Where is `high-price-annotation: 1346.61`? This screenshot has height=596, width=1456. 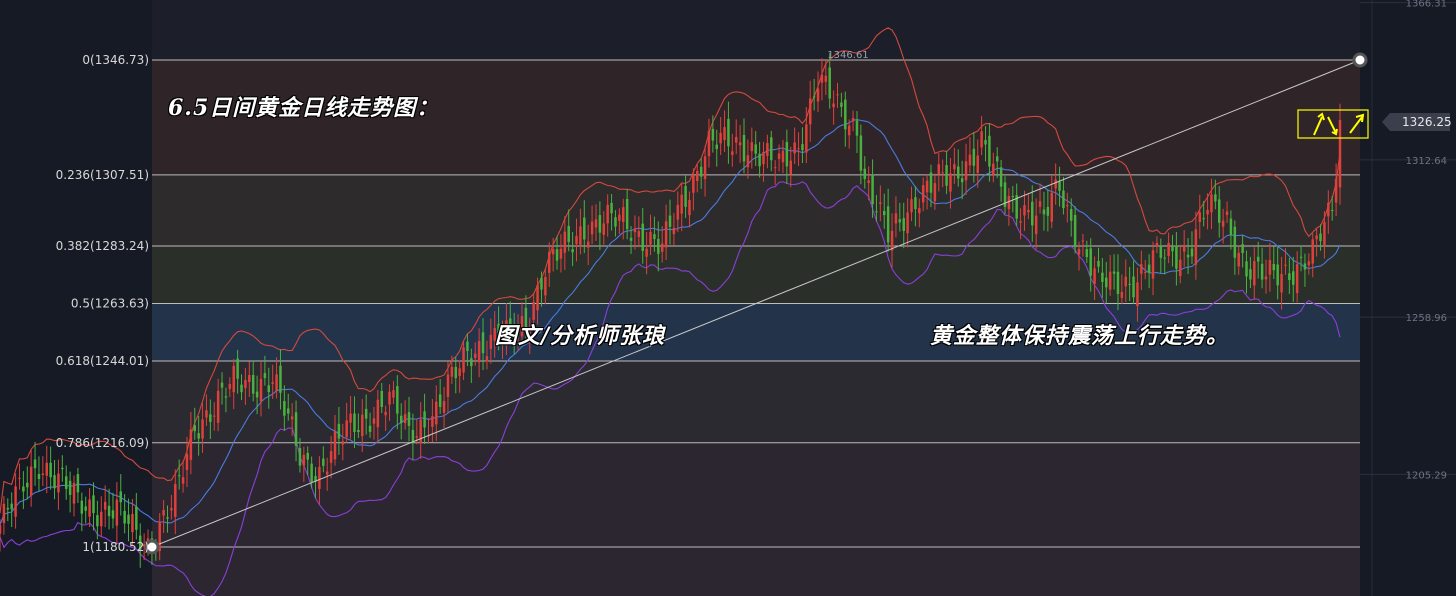
high-price-annotation: 1346.61 is located at coordinates (847, 55).